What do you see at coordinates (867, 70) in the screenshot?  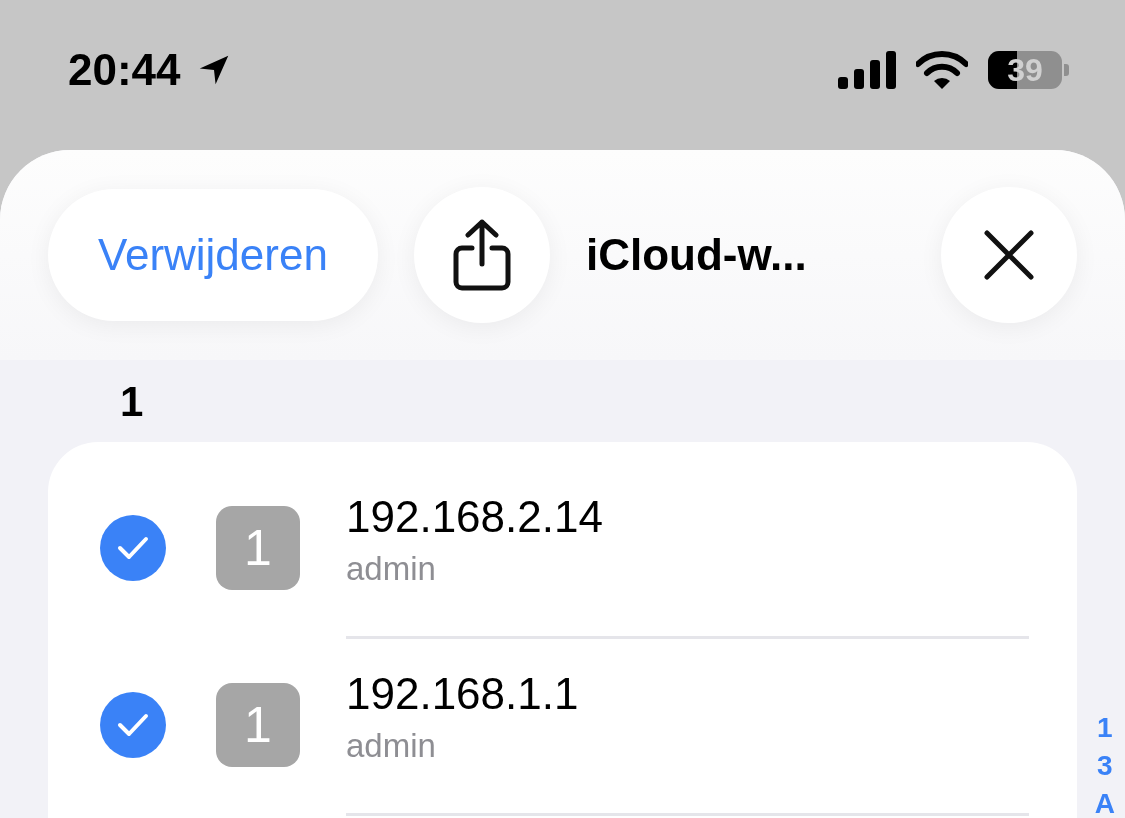 I see `signal-icon` at bounding box center [867, 70].